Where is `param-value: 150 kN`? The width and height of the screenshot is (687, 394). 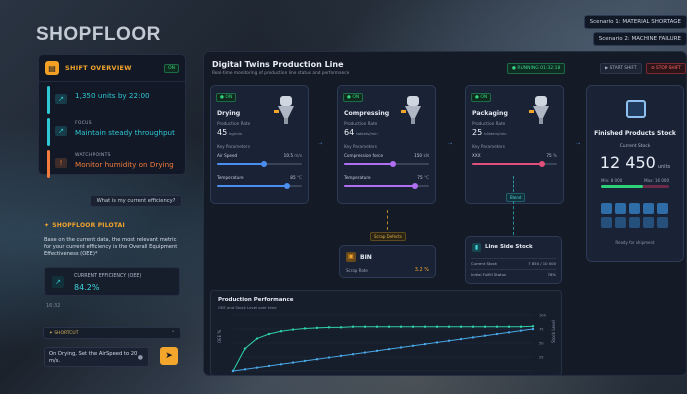
param-value: 150 kN is located at coordinates (421, 155).